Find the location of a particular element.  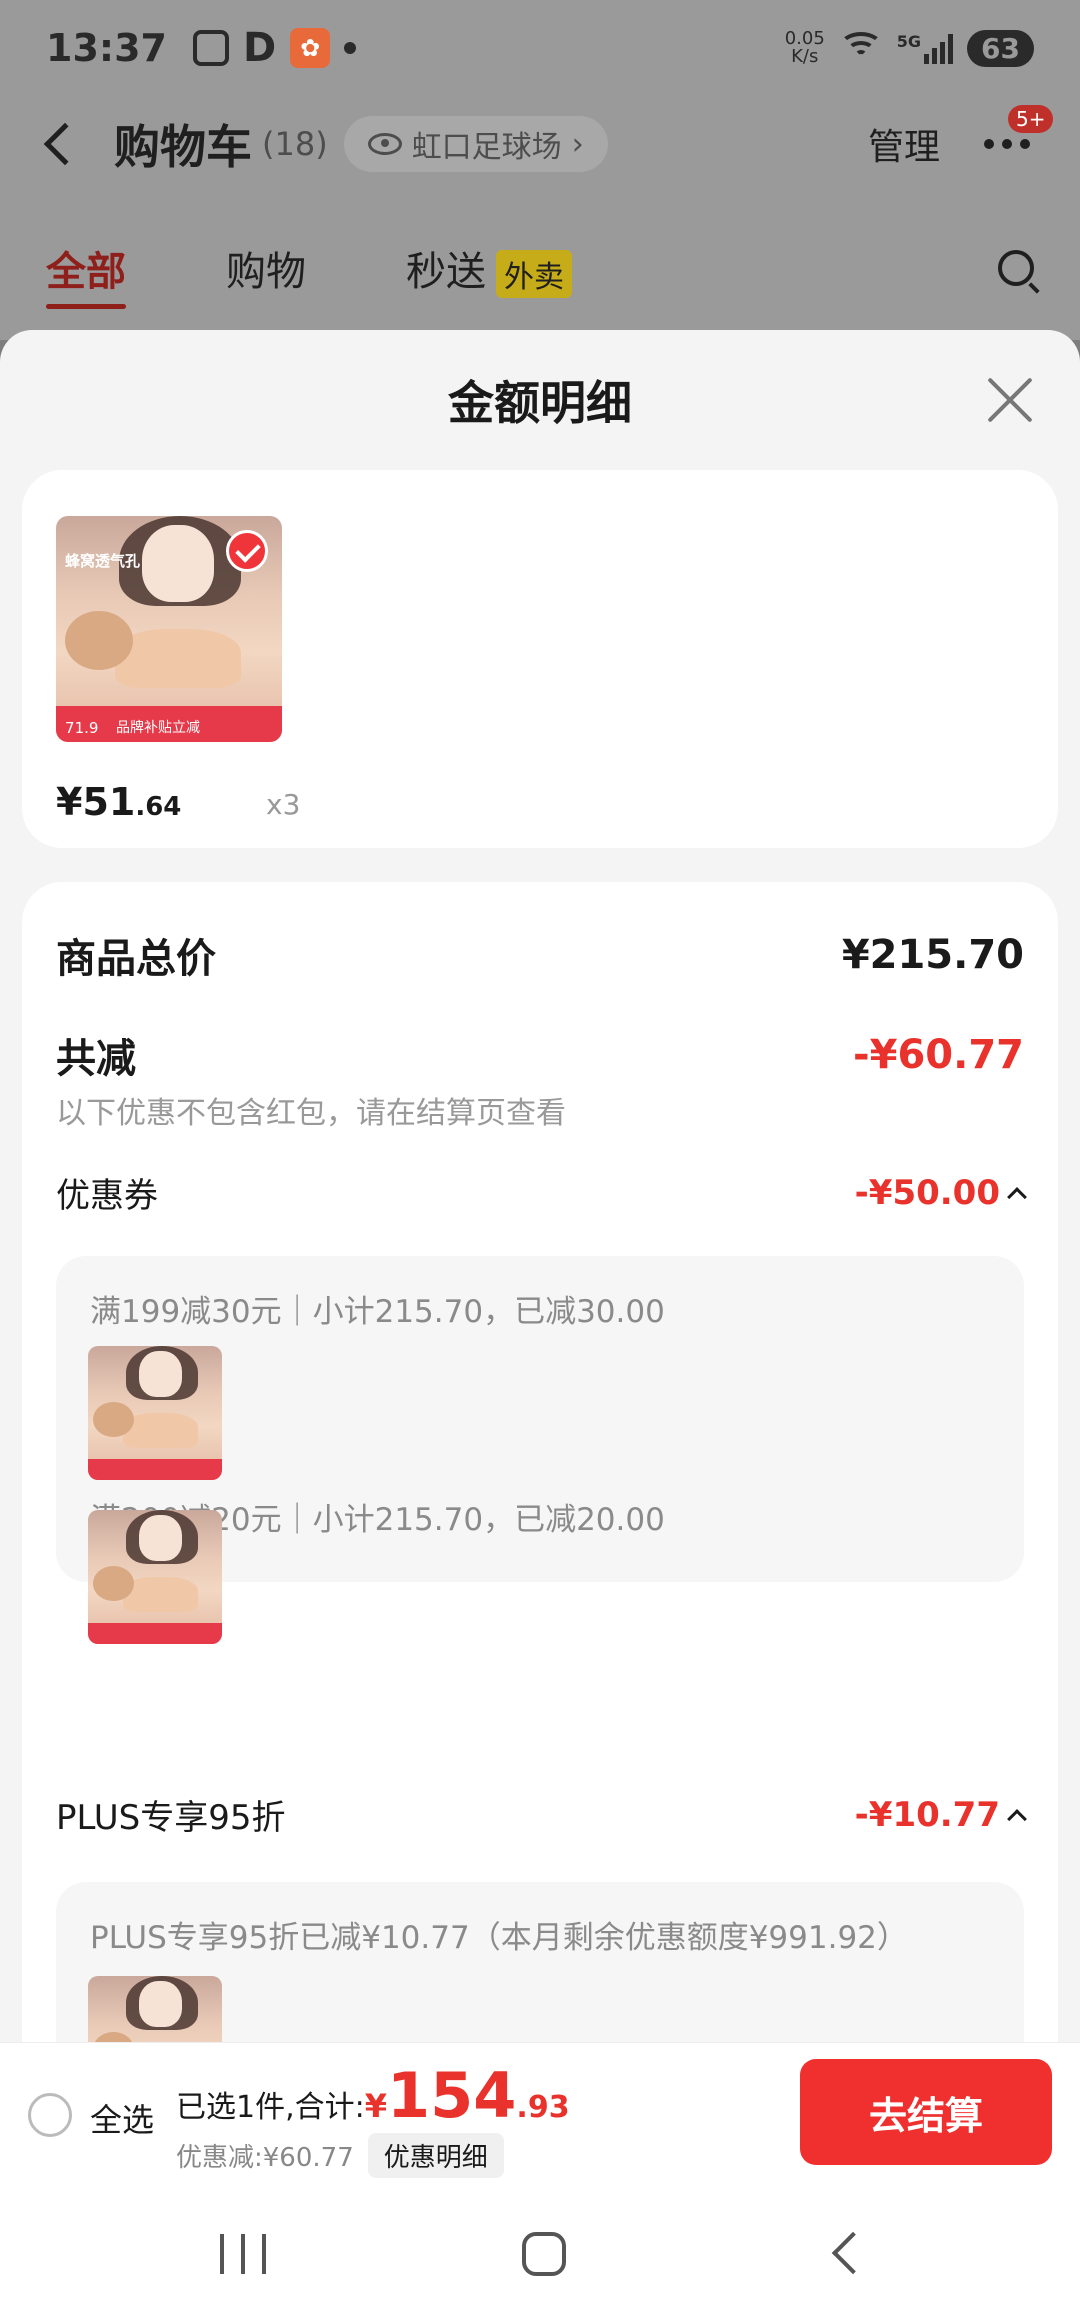

plus-discount-label: PLUS专享95折 is located at coordinates (171, 1818).